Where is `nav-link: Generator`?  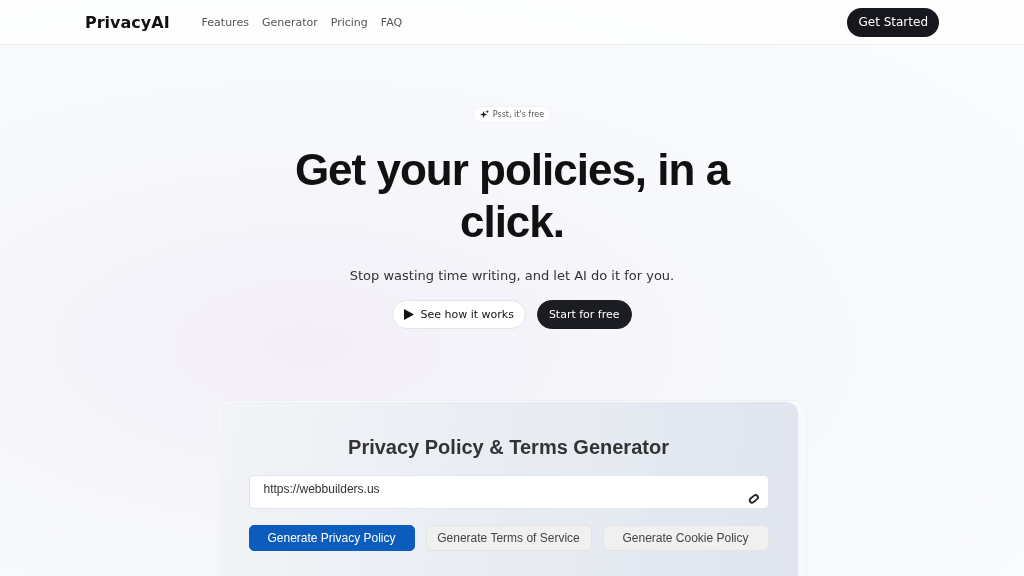
nav-link: Generator is located at coordinates (289, 22).